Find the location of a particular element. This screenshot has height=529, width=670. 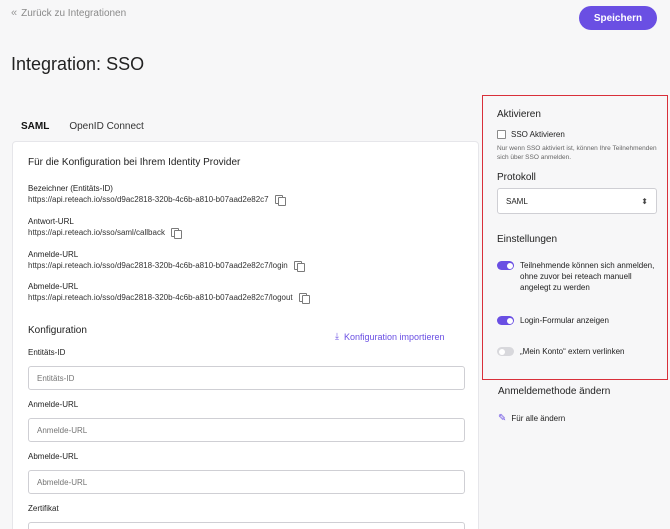

tab-saml: SAML is located at coordinates (35, 126).